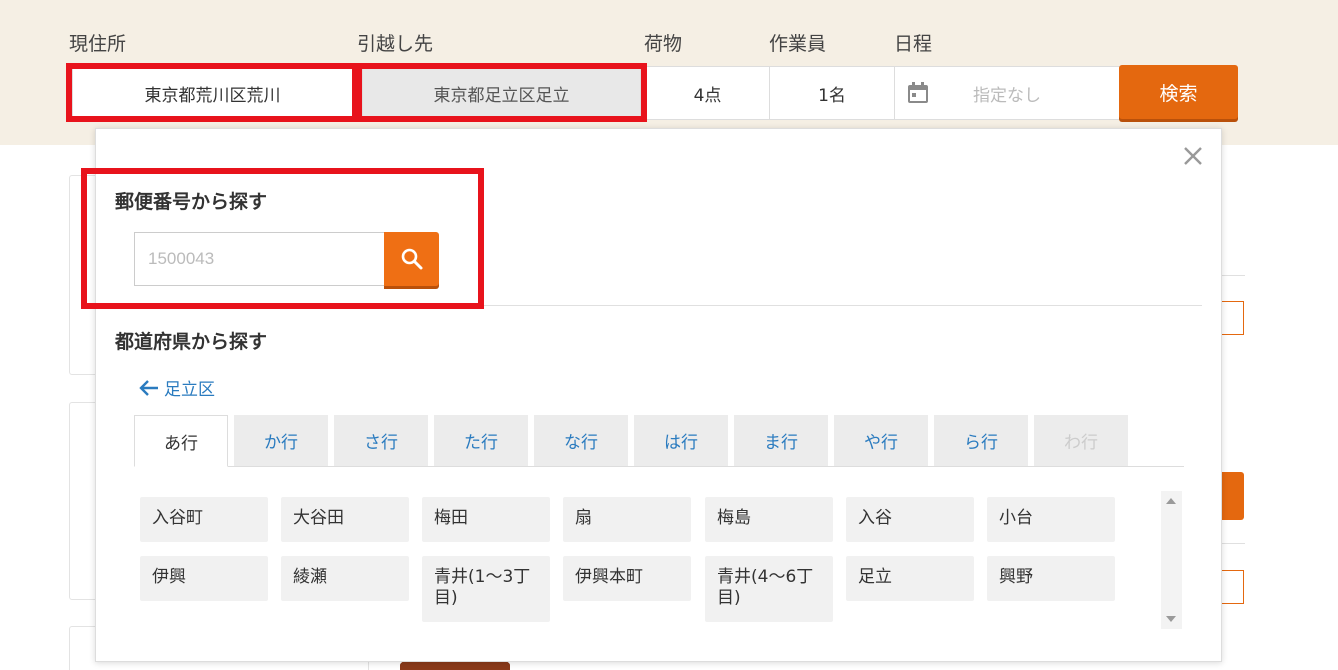 This screenshot has width=1338, height=670. I want to click on tab-ta: た行, so click(481, 440).